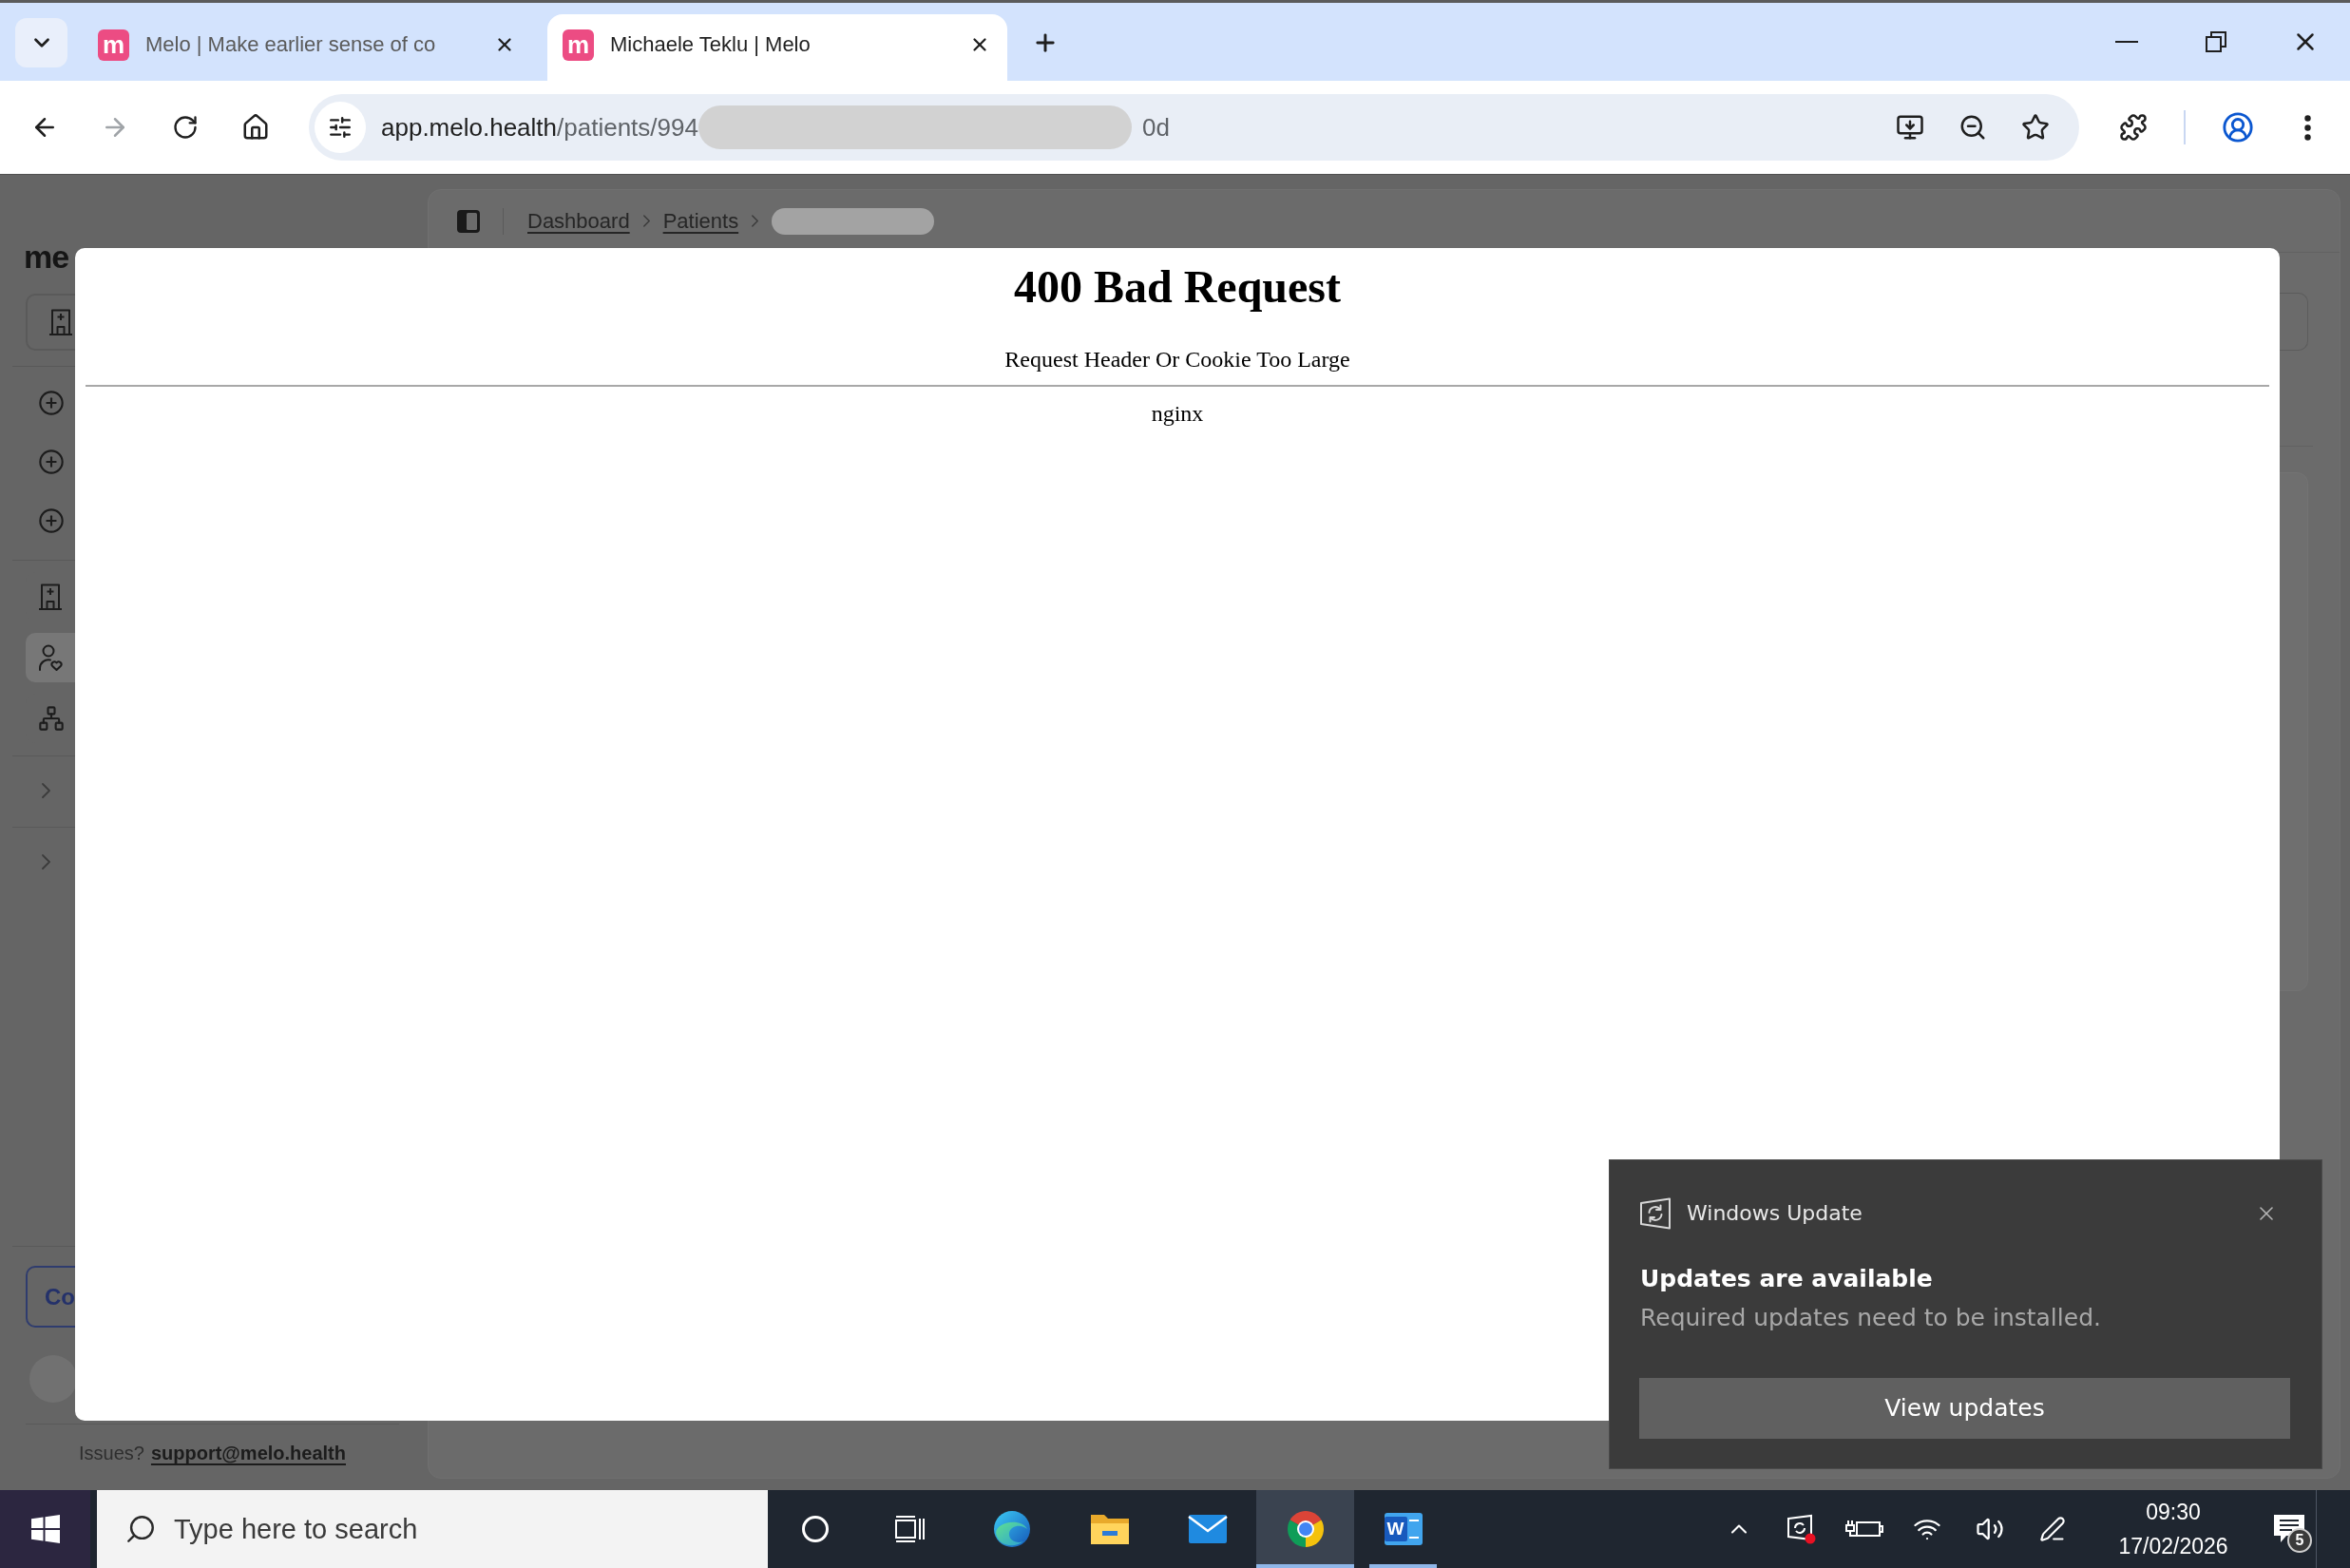 This screenshot has height=1568, width=2350. I want to click on browser-logo-icon, so click(1305, 1529).